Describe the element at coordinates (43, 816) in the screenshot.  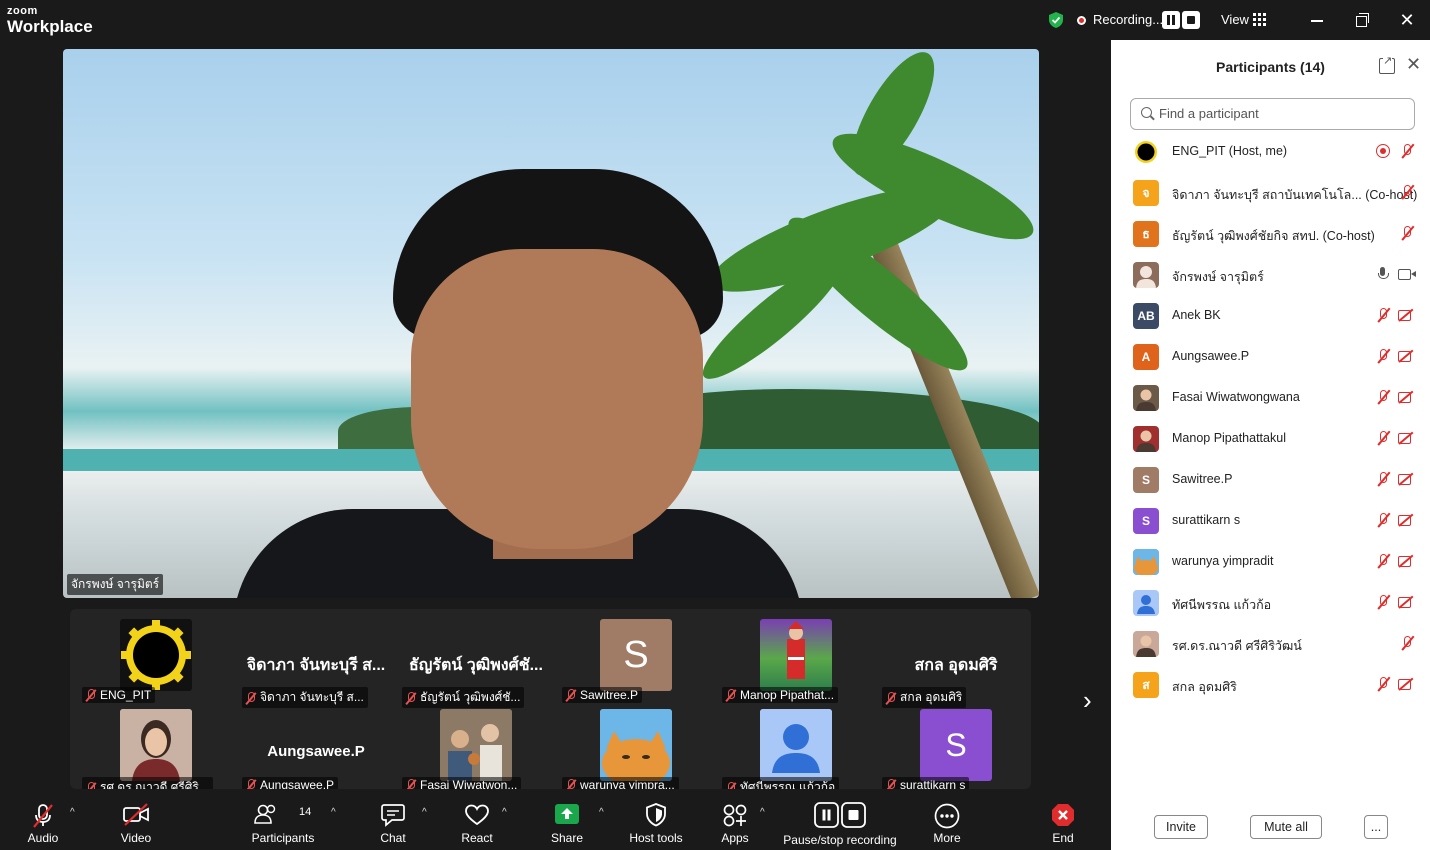
I see `muted-microphone-icon` at that location.